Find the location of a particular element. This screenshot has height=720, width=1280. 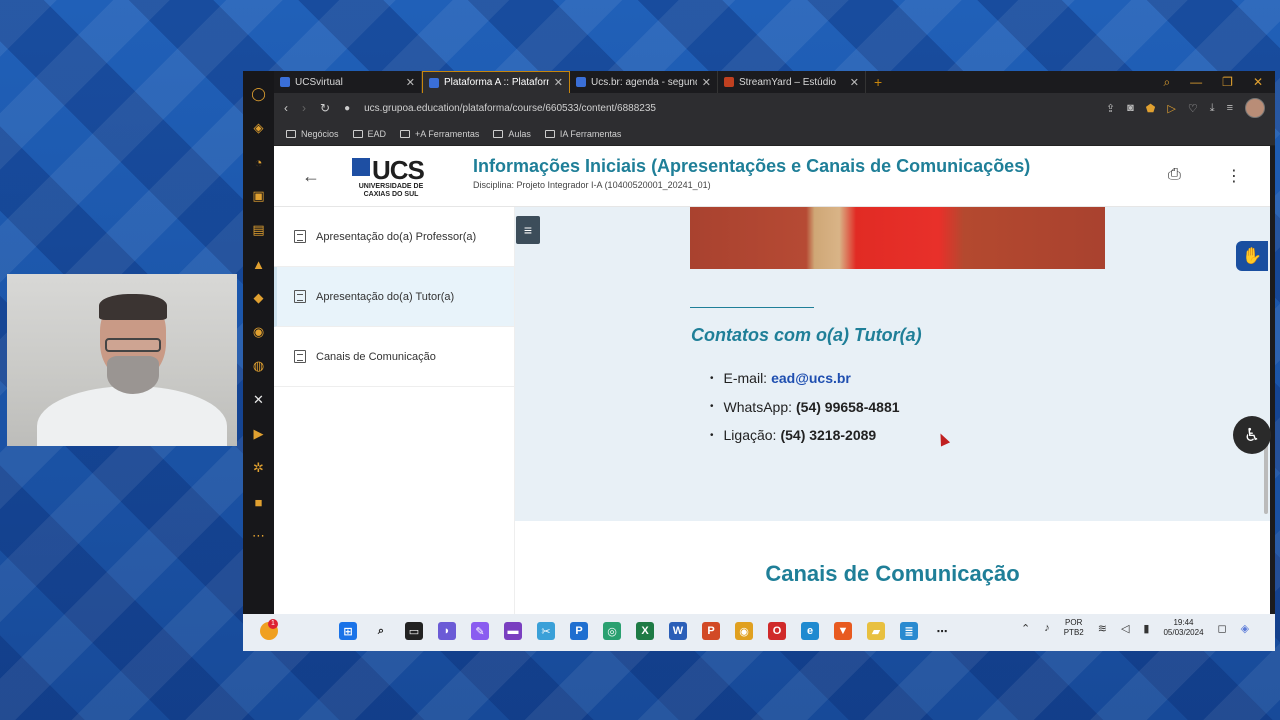

tab-plataforma-a: Plataforma A :: Plataforma ✕ is located at coordinates (496, 82).